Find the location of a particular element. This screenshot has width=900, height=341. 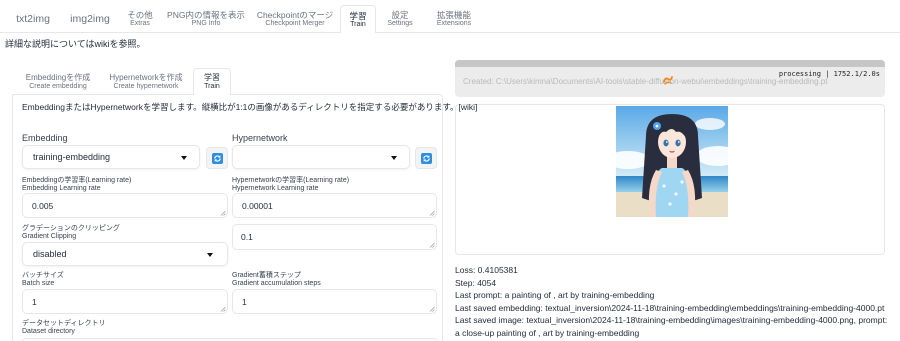

refresh-embedding-button is located at coordinates (217, 158).